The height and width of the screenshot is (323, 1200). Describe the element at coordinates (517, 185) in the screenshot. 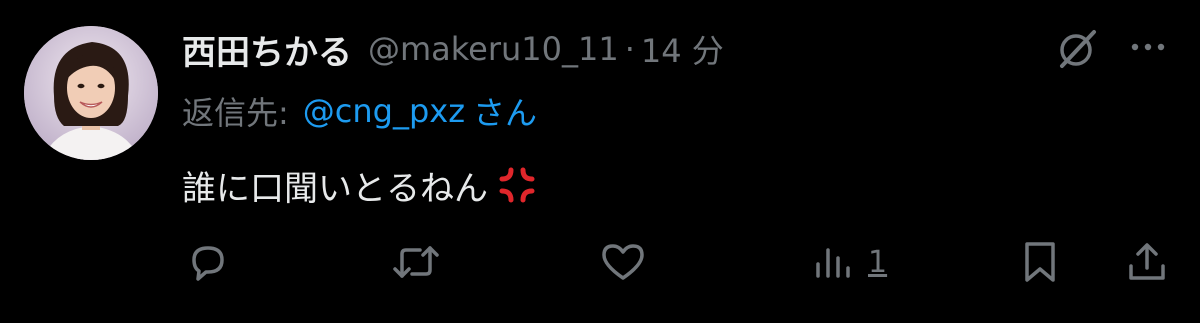

I see `anger-symbol-icon` at that location.